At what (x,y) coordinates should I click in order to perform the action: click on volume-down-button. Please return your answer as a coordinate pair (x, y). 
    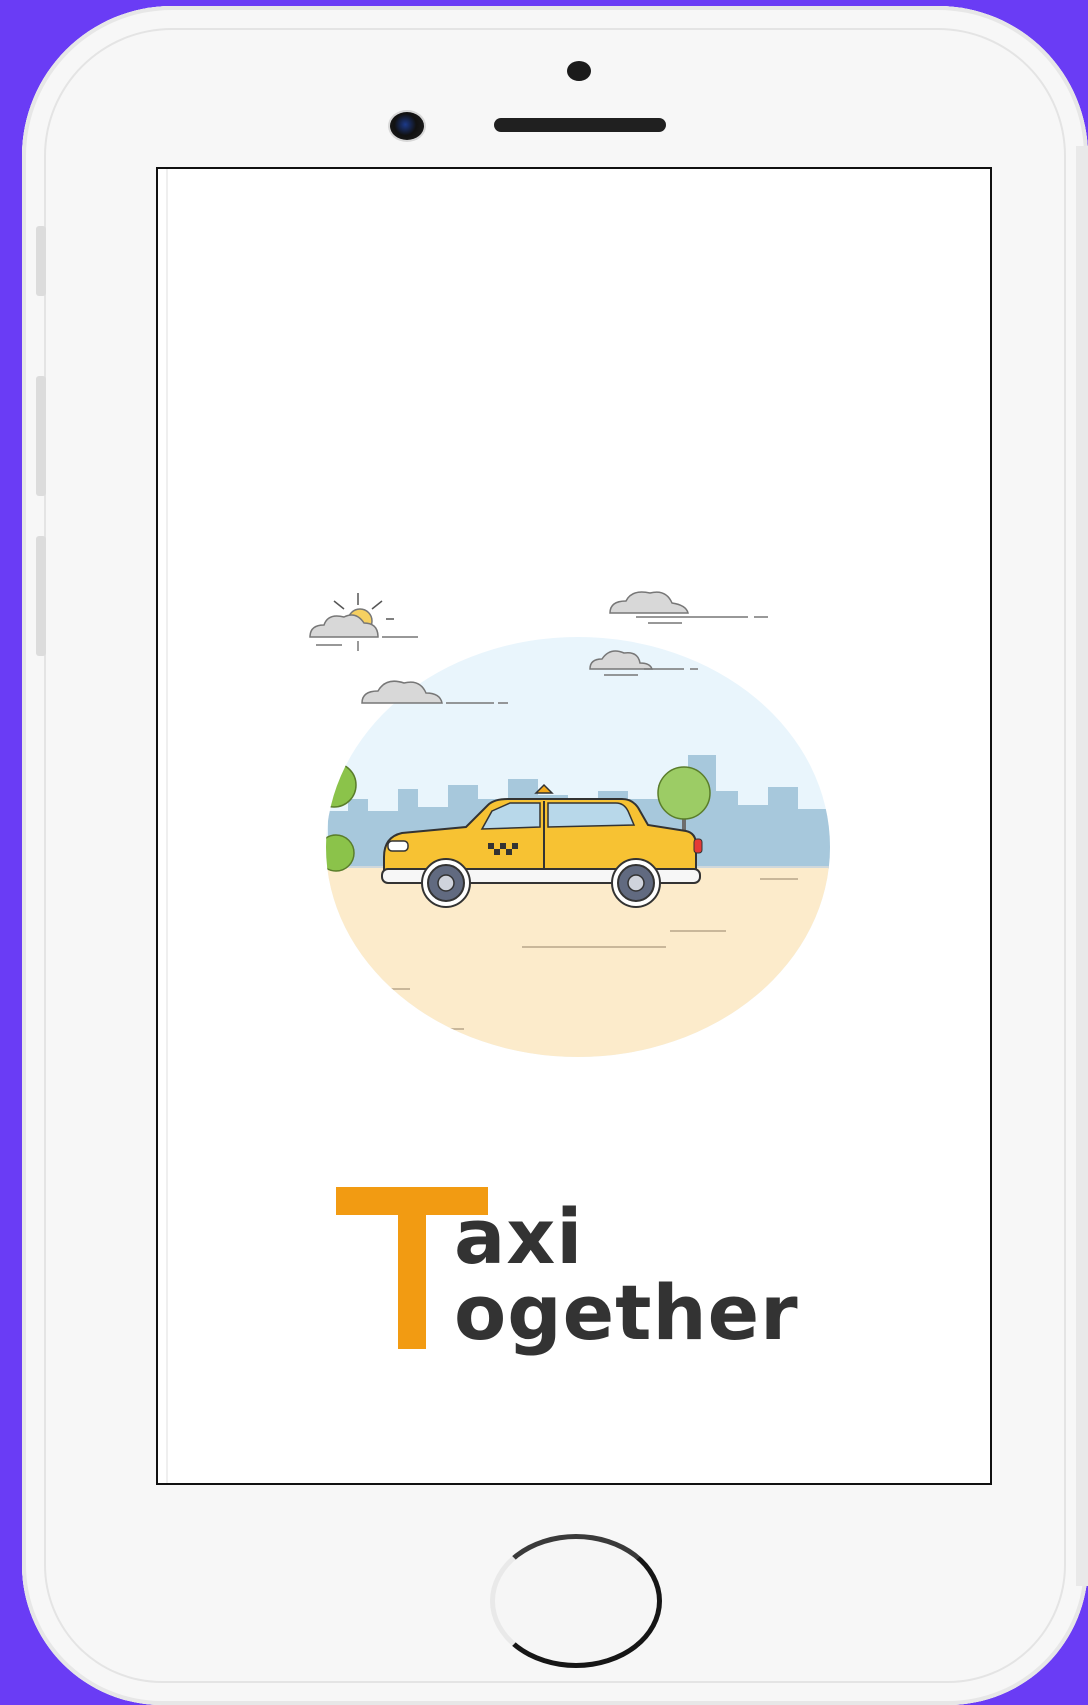
    Looking at the image, I should click on (41, 596).